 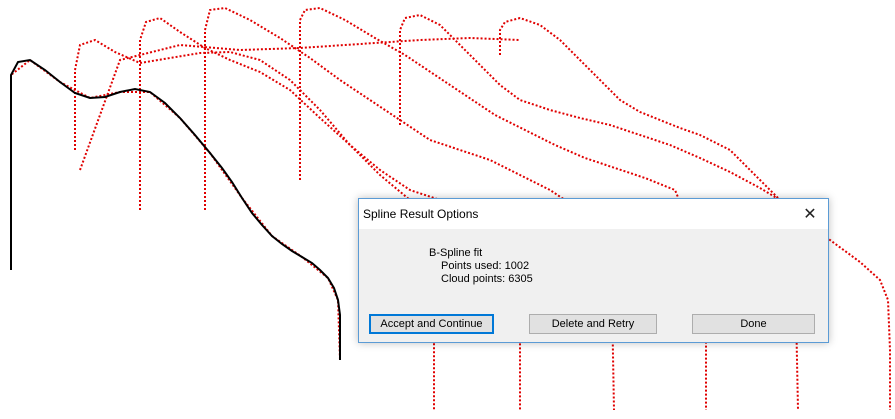 I want to click on done-button: Done, so click(x=753, y=324).